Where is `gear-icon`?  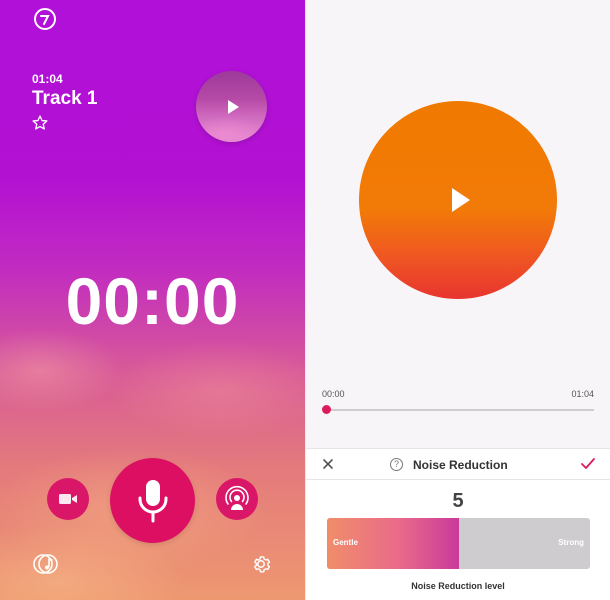
gear-icon is located at coordinates (261, 564).